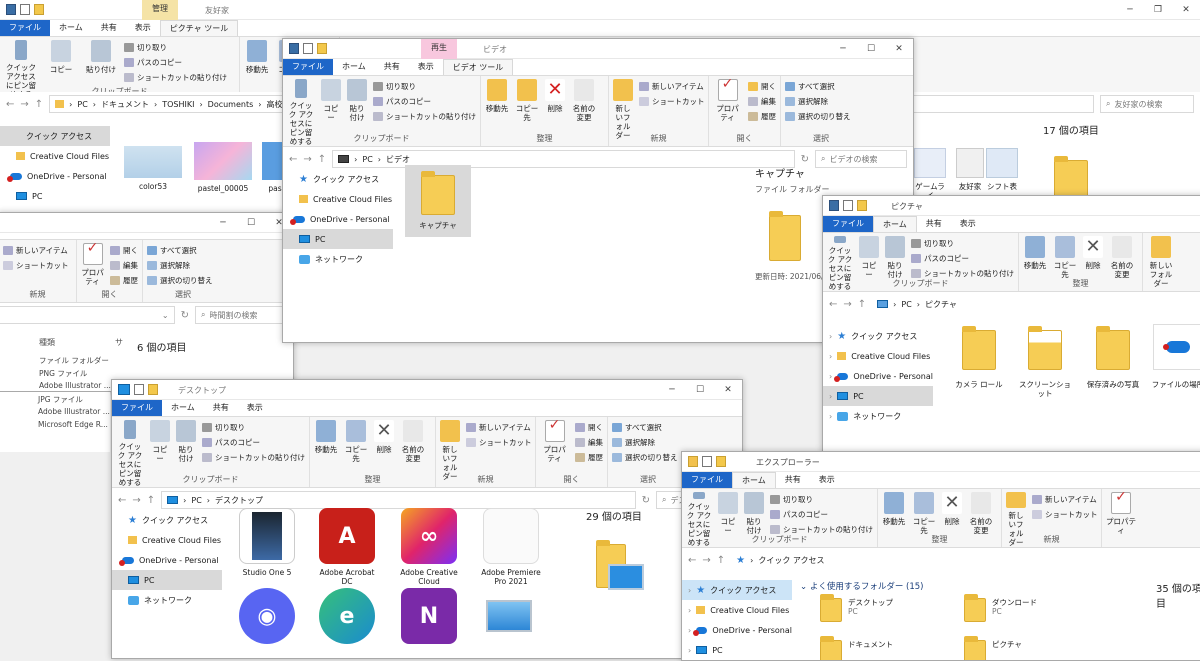  Describe the element at coordinates (861, 586) in the screenshot. I see `frequent-folders-header: ⌄ よく使用するフォルダー (15)` at that location.